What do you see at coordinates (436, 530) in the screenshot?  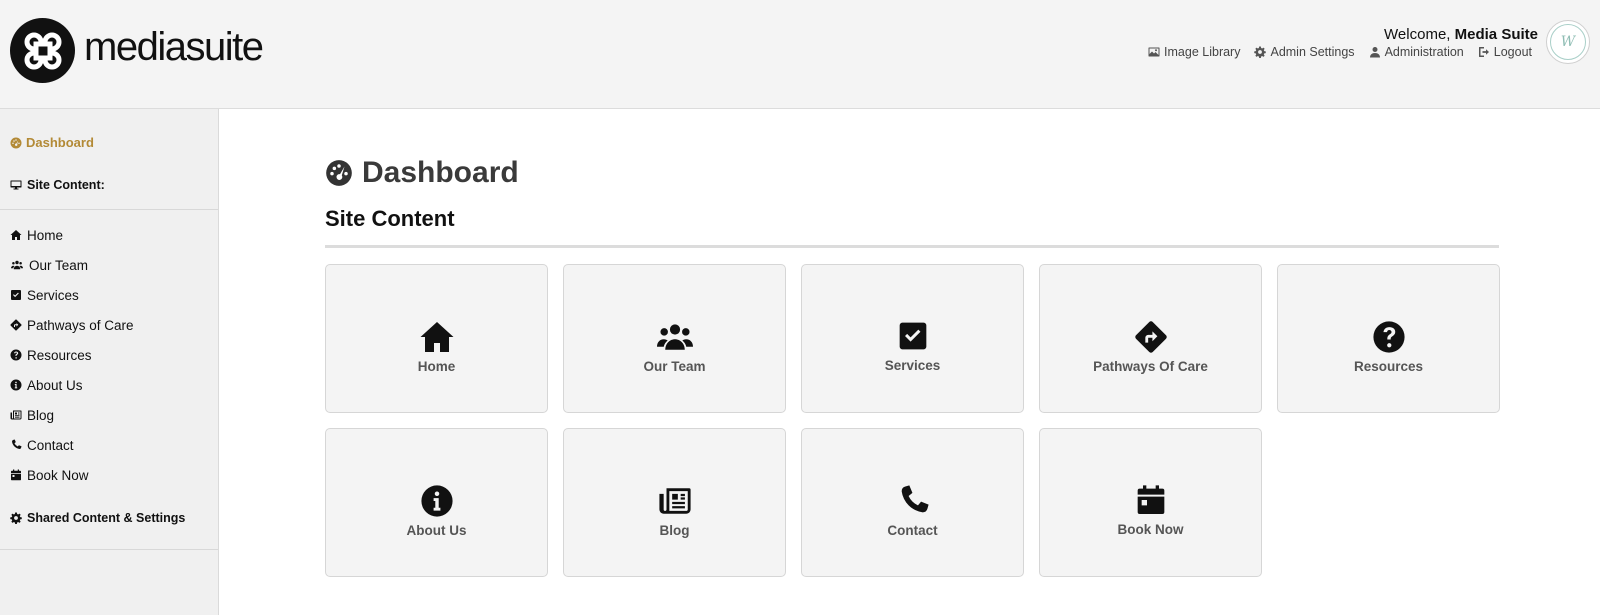 I see `card-label: About Us` at bounding box center [436, 530].